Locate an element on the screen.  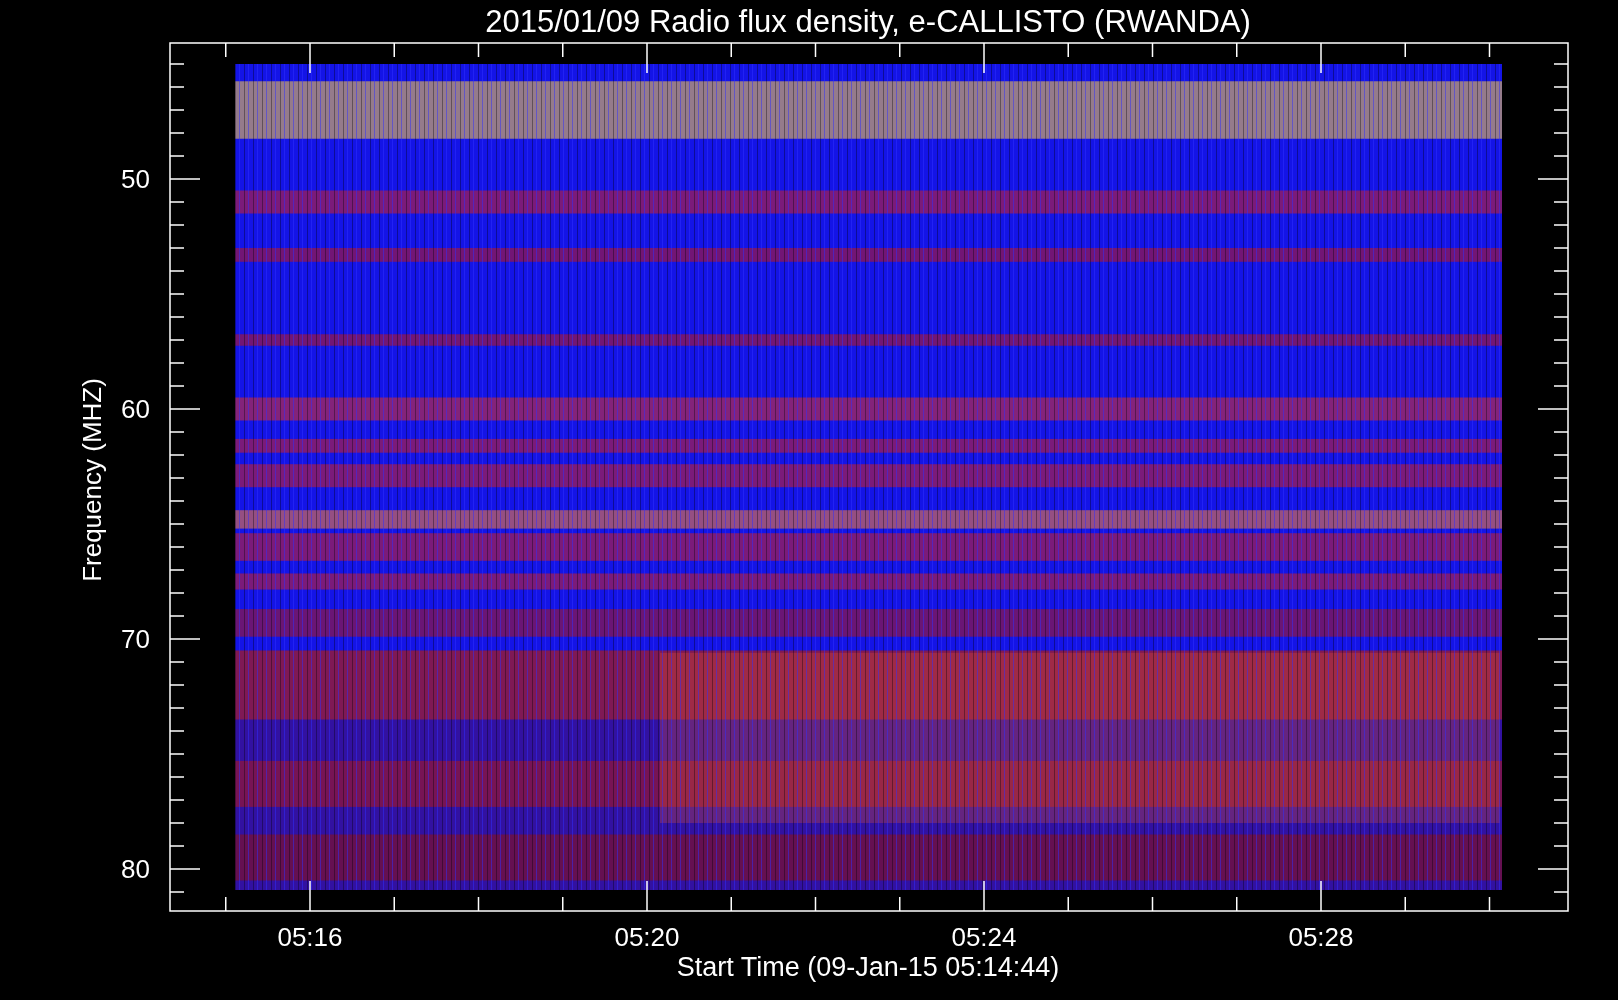
y-tick-label: 70 is located at coordinates (135, 639).